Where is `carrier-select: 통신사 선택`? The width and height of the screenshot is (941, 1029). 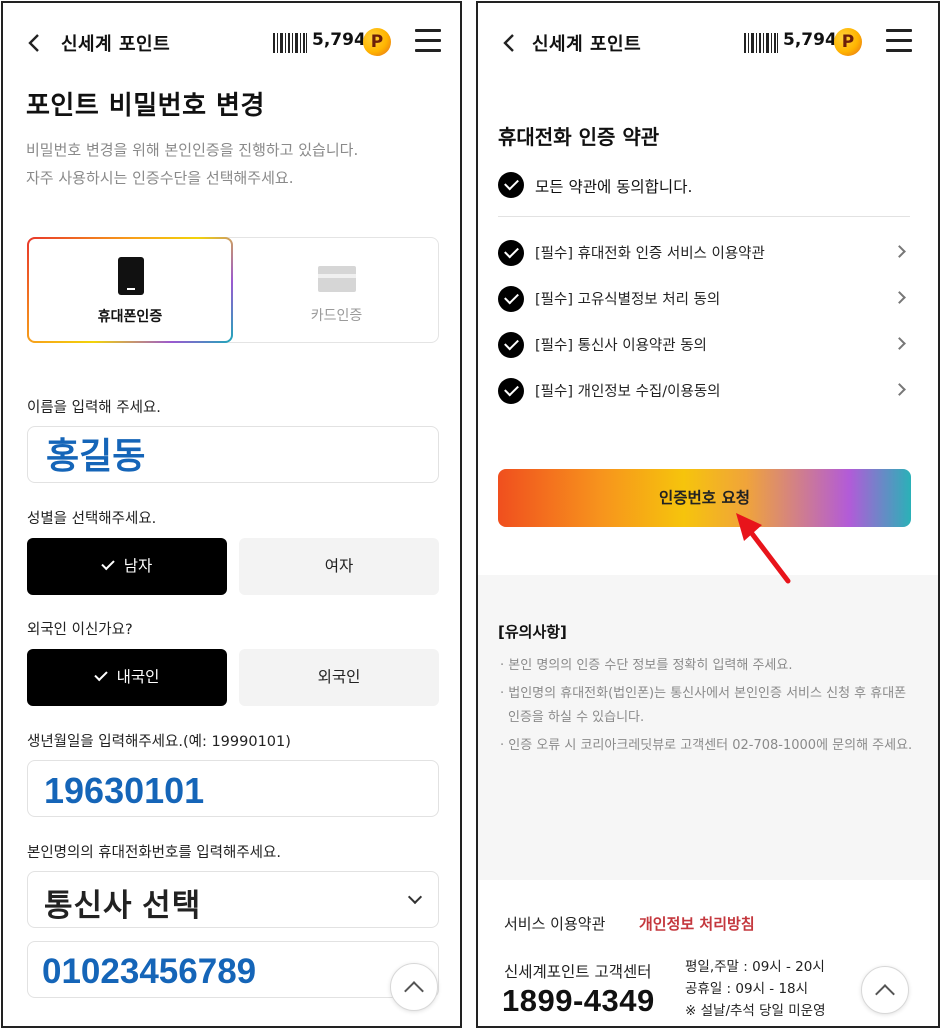 carrier-select: 통신사 선택 is located at coordinates (233, 899).